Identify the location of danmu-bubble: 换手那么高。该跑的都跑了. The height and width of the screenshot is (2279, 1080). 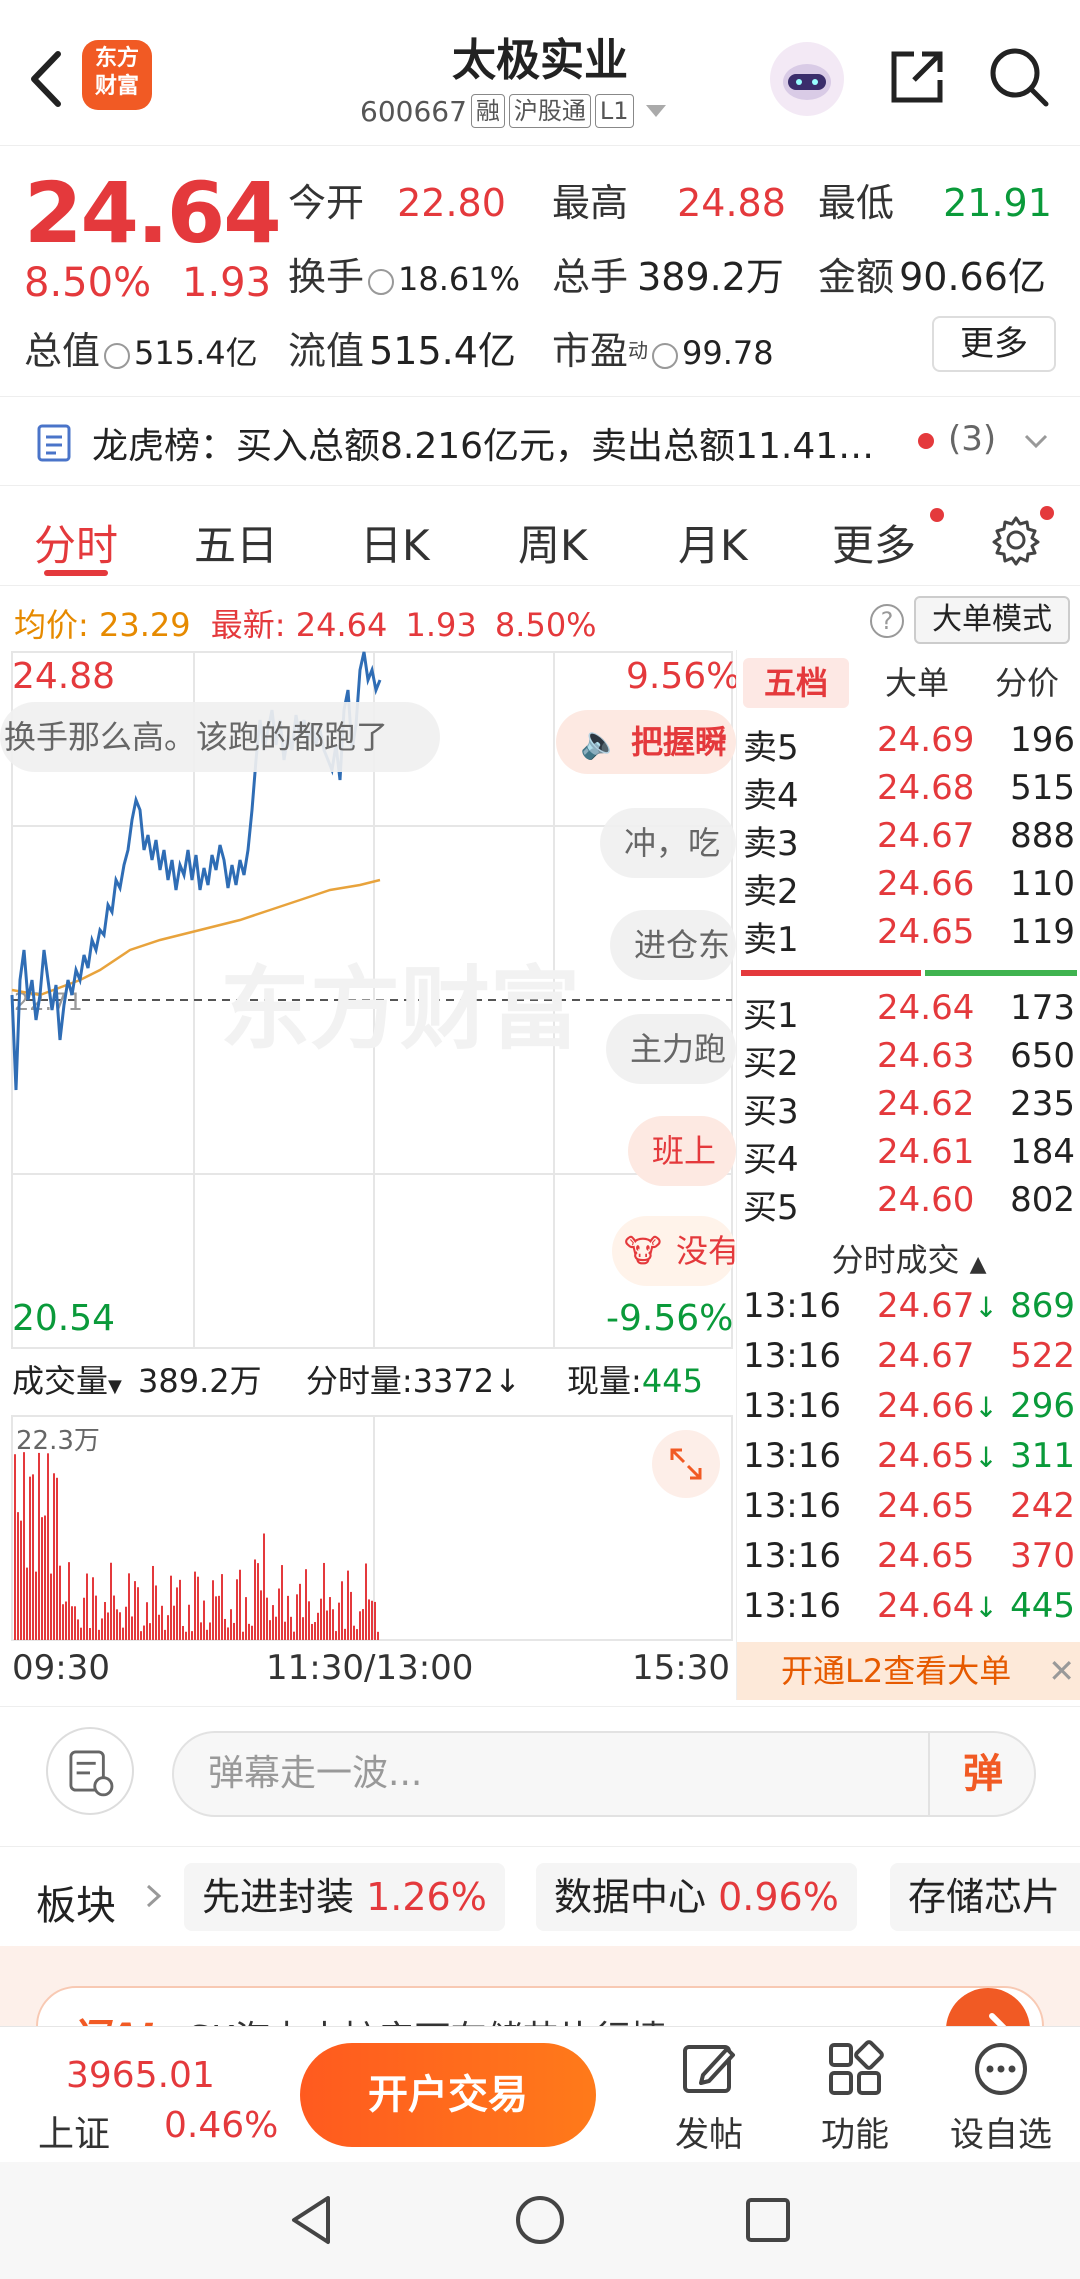
(220, 737).